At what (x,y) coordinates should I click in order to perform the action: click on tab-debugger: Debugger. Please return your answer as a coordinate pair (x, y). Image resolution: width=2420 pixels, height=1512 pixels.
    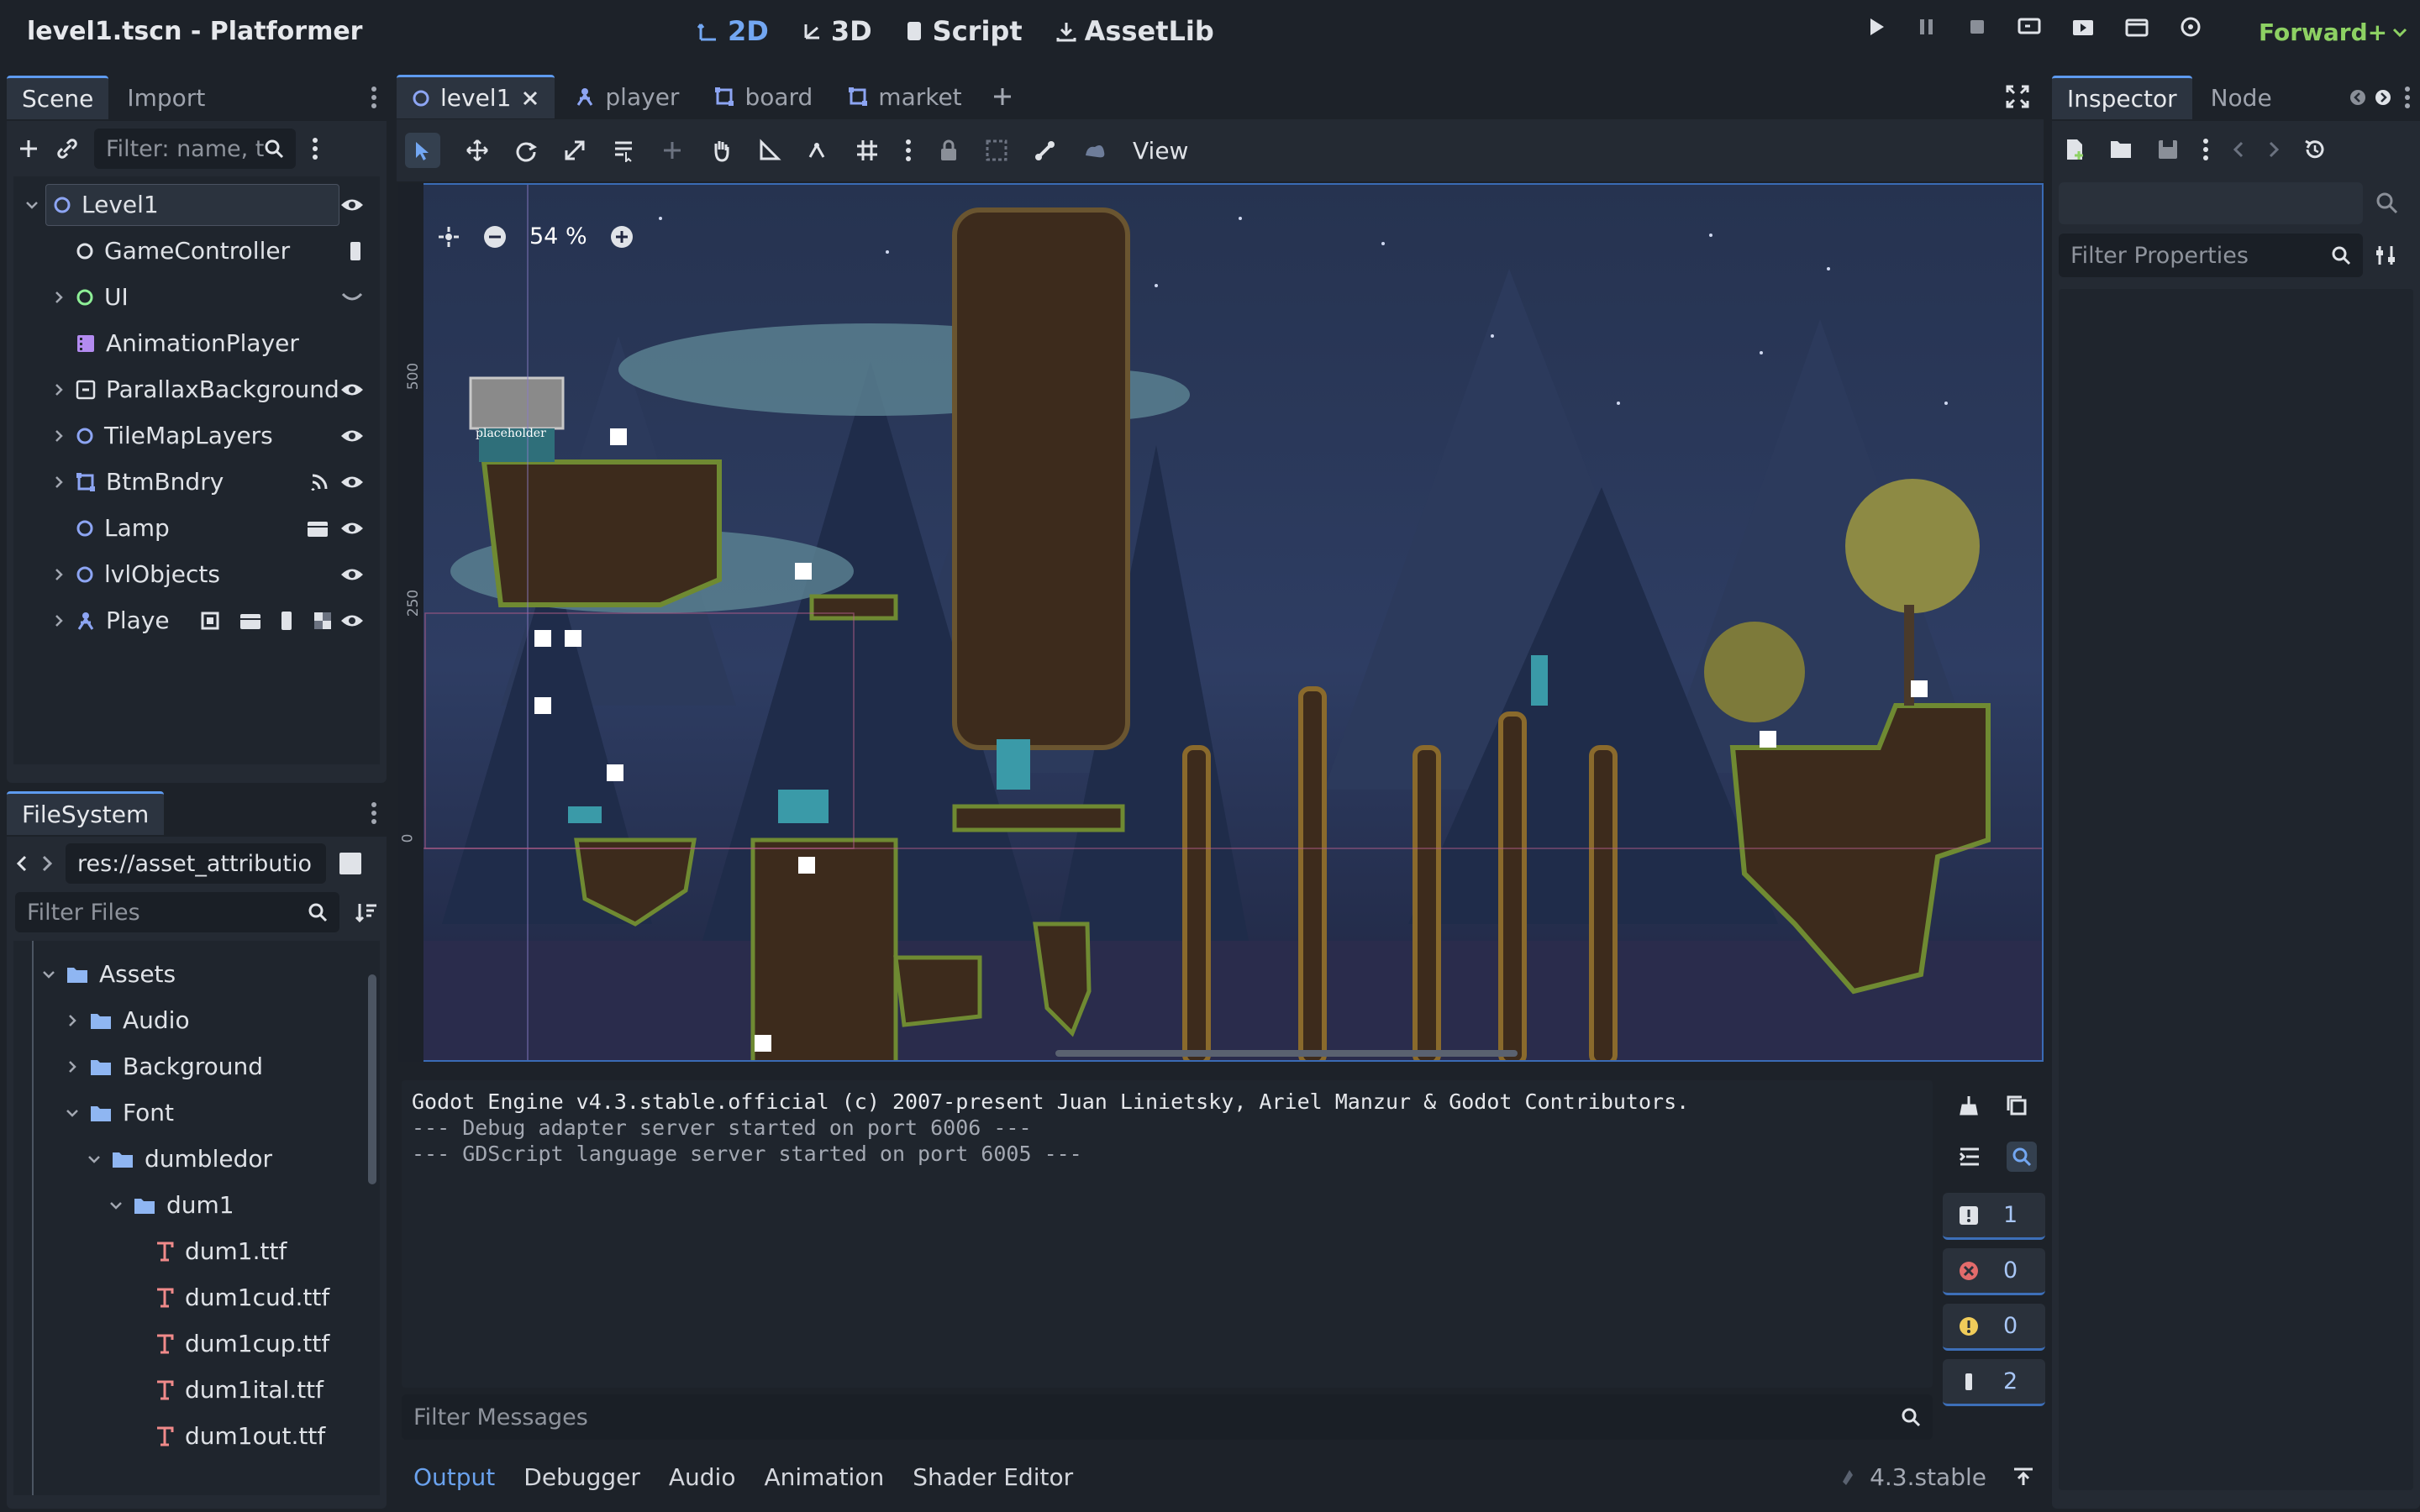
    Looking at the image, I should click on (582, 1477).